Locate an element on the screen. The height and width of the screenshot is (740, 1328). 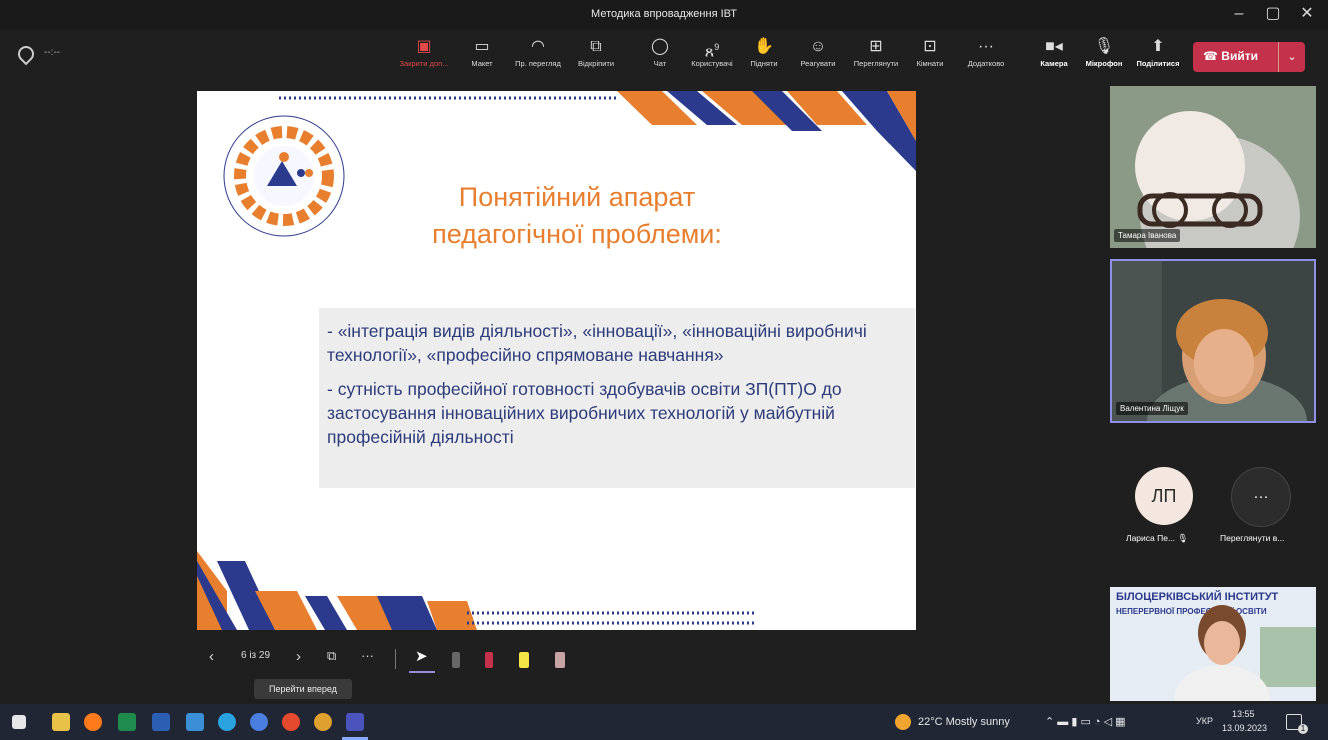
slides-grid-icon: ⧉ is located at coordinates (331, 656).